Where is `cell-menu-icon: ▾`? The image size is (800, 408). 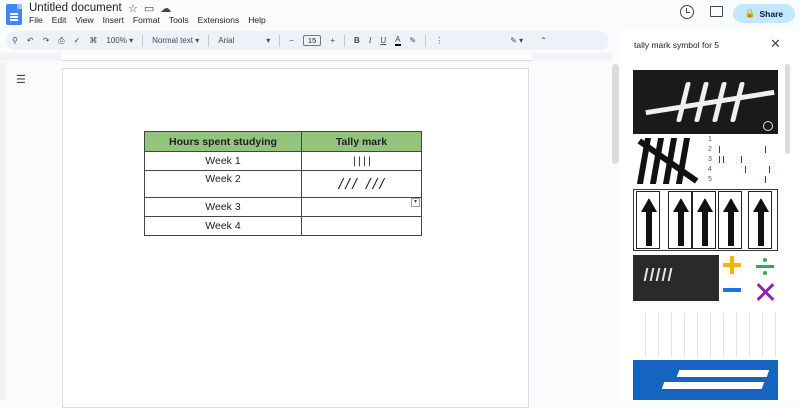 cell-menu-icon: ▾ is located at coordinates (415, 202).